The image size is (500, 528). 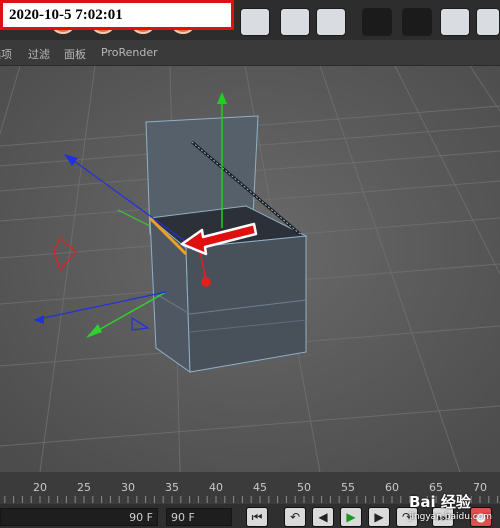 I want to click on tick-label: 50, so click(x=304, y=487).